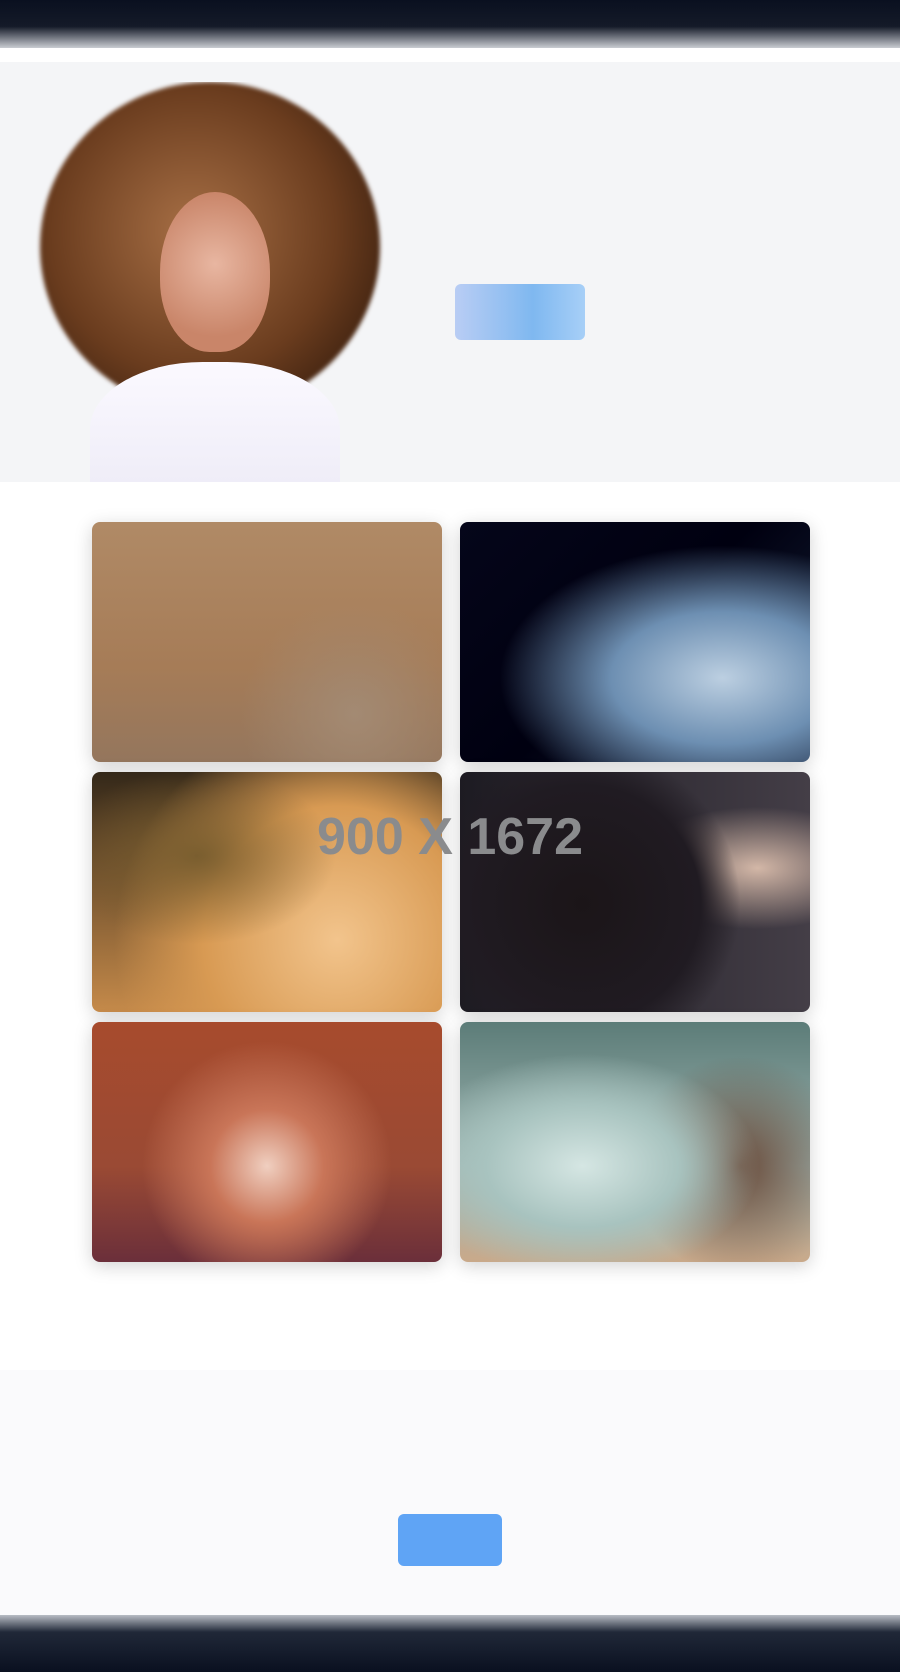  Describe the element at coordinates (450, 837) in the screenshot. I see `placeholder-size-label: 900 X 1672` at that location.